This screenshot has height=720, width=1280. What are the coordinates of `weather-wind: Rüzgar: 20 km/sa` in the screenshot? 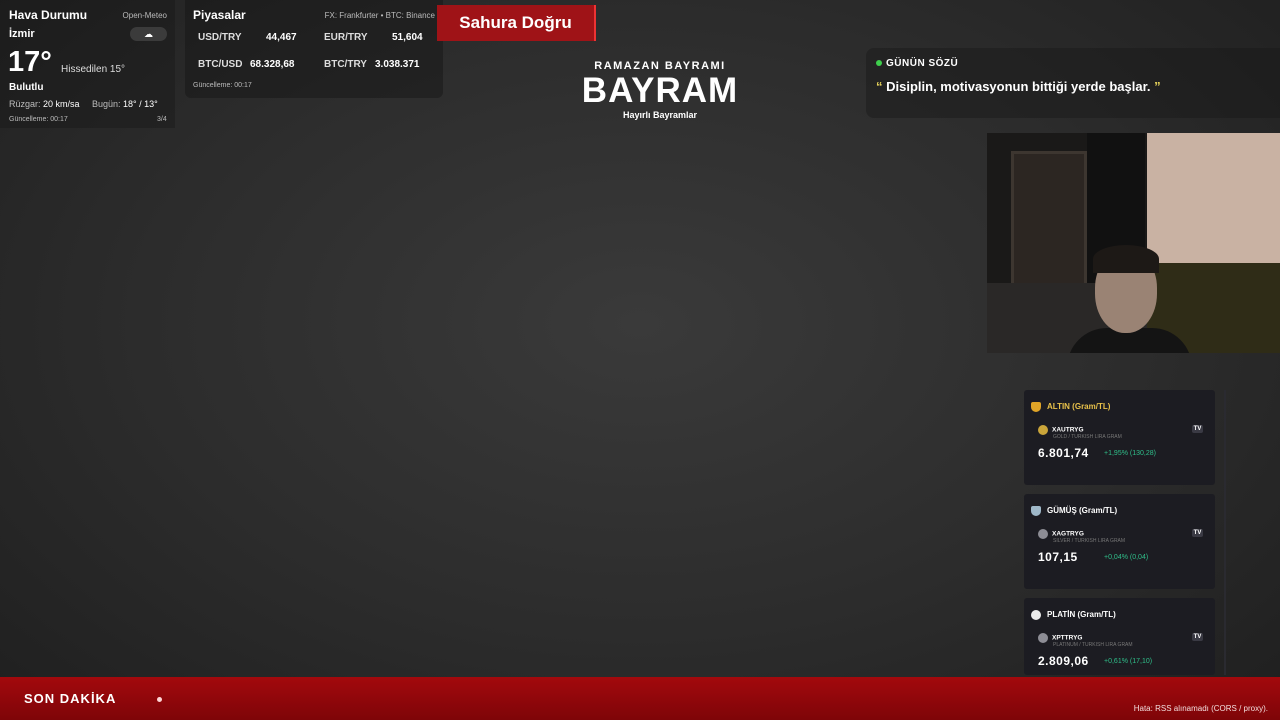 It's located at (44, 104).